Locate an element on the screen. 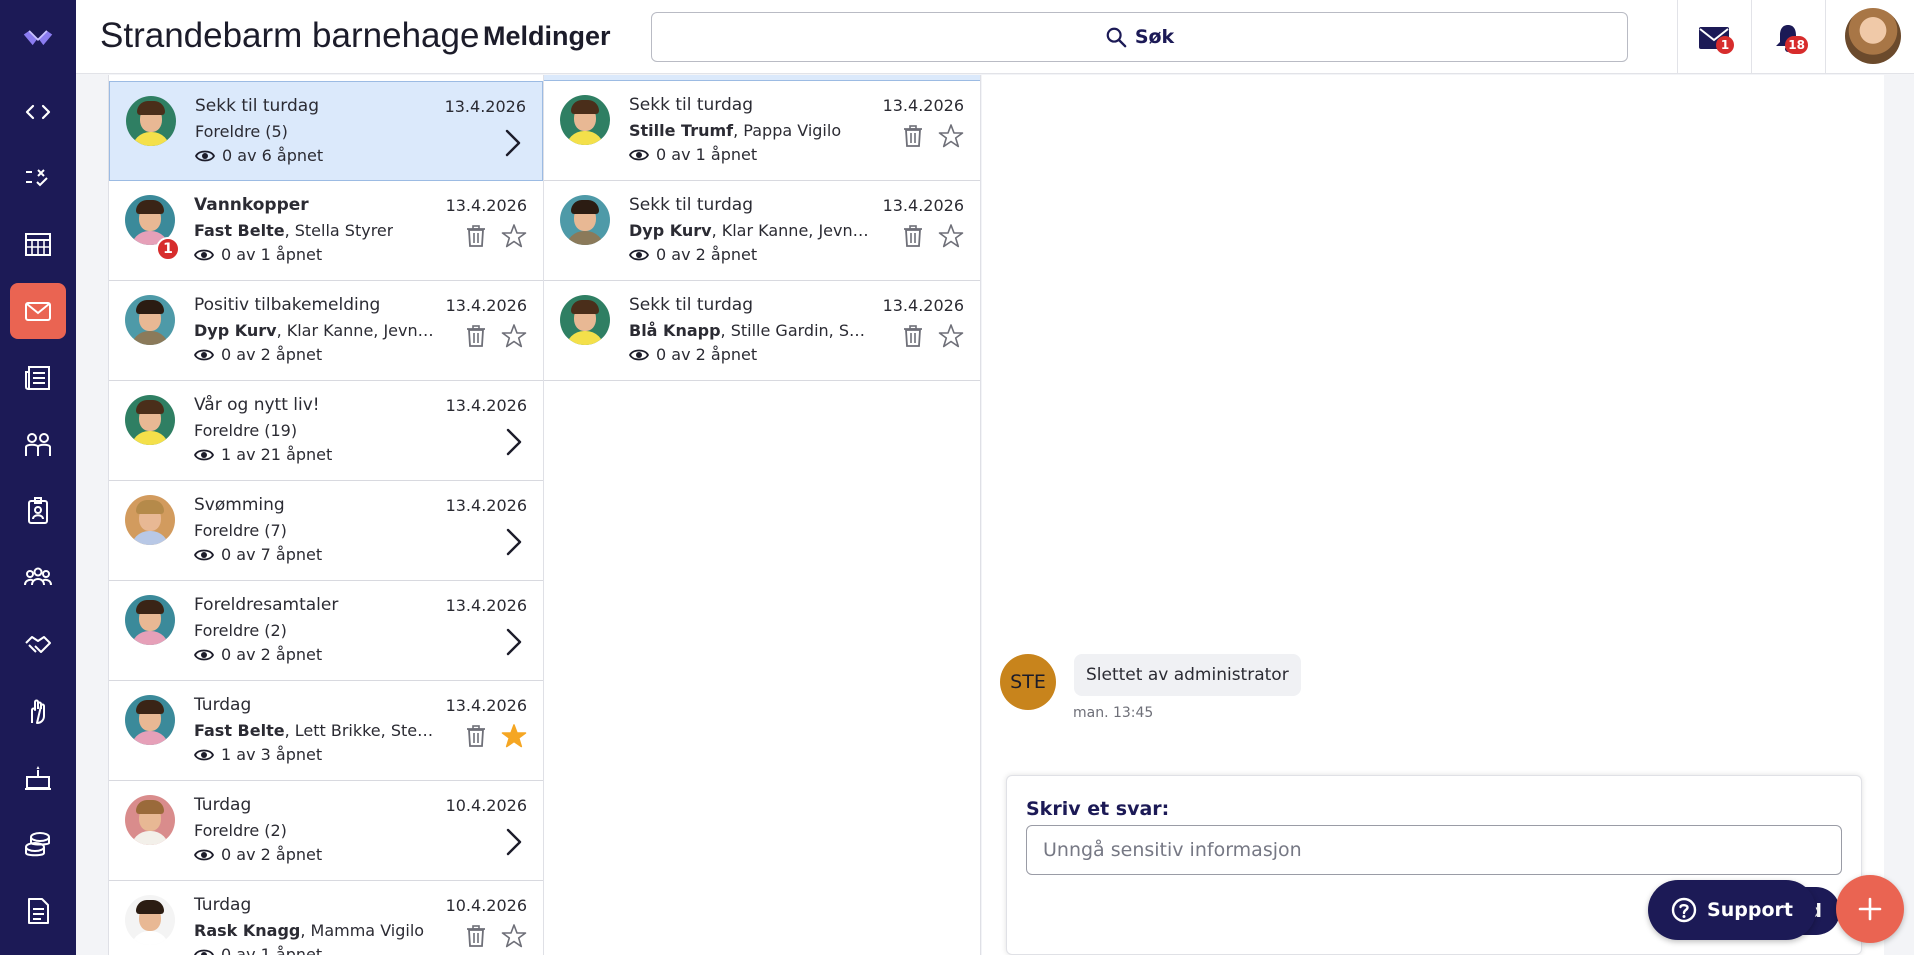 This screenshot has height=955, width=1914. handshake-icon is located at coordinates (38, 644).